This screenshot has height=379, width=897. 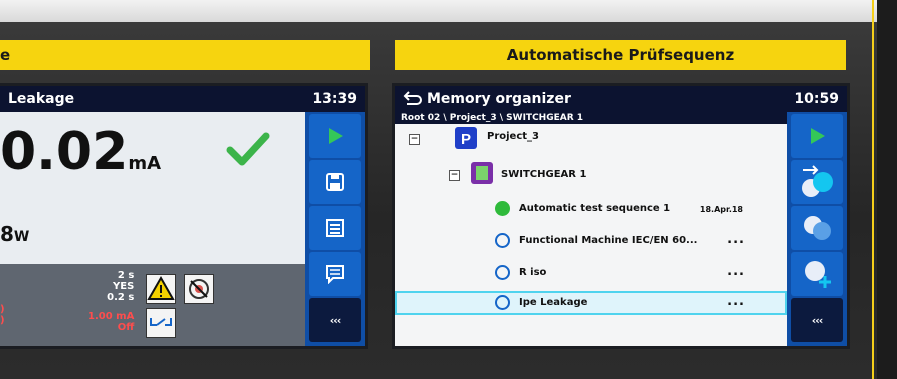 I want to click on save-icon, so click(x=335, y=182).